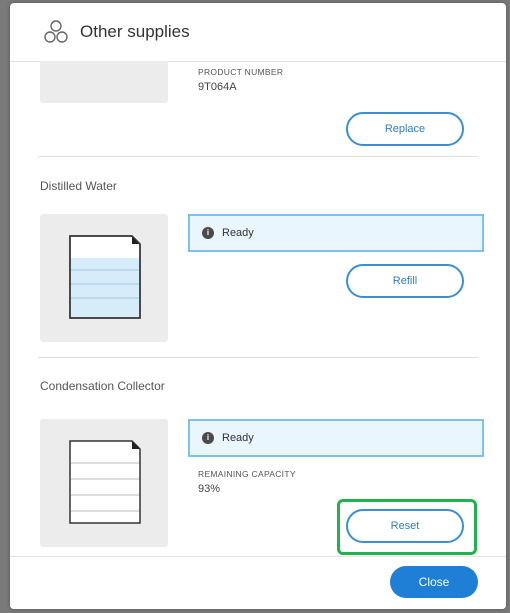 The image size is (510, 613). Describe the element at coordinates (104, 82) in the screenshot. I see `product-thumbnail` at that location.